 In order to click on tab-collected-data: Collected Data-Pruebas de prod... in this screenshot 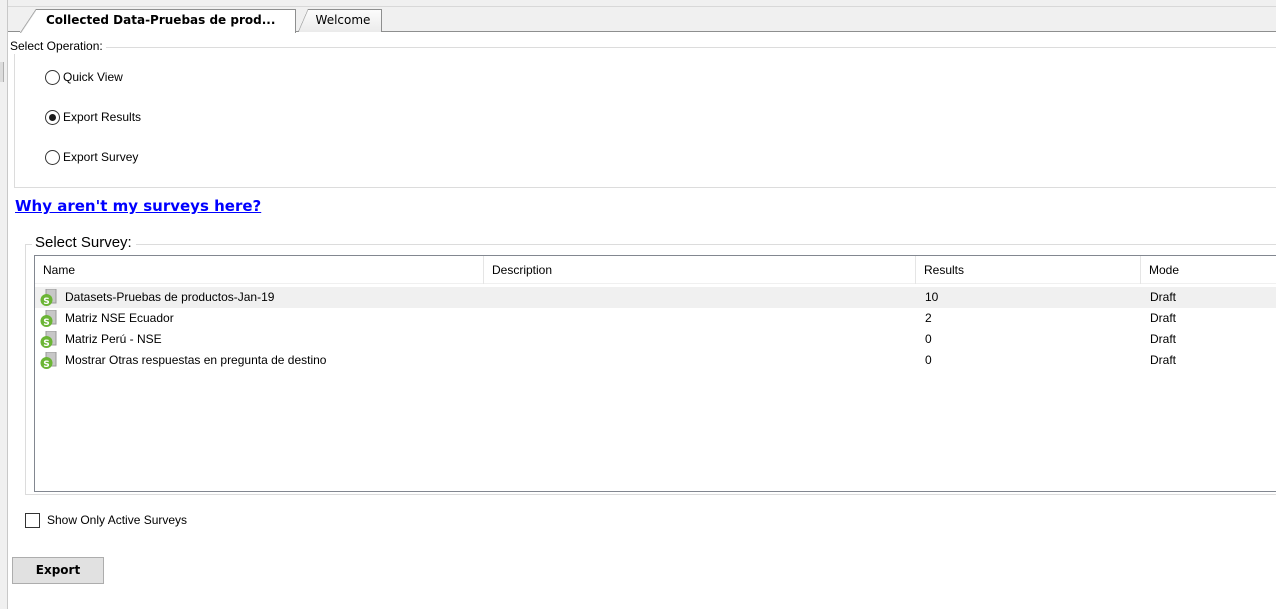, I will do `click(158, 21)`.